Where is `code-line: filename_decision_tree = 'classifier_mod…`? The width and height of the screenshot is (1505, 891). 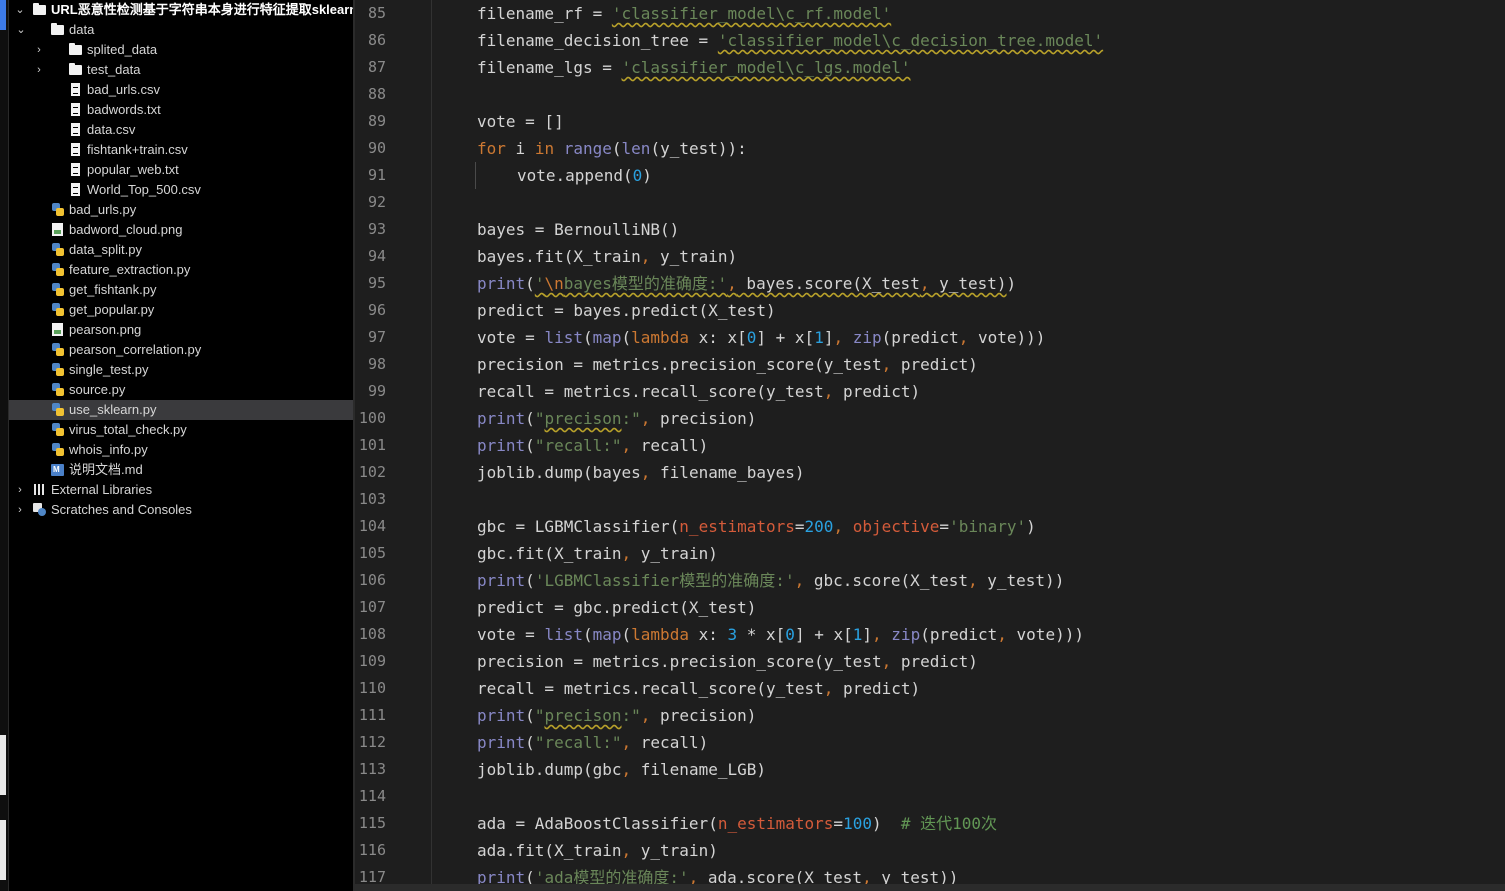 code-line: filename_decision_tree = 'classifier_mod… is located at coordinates (790, 40).